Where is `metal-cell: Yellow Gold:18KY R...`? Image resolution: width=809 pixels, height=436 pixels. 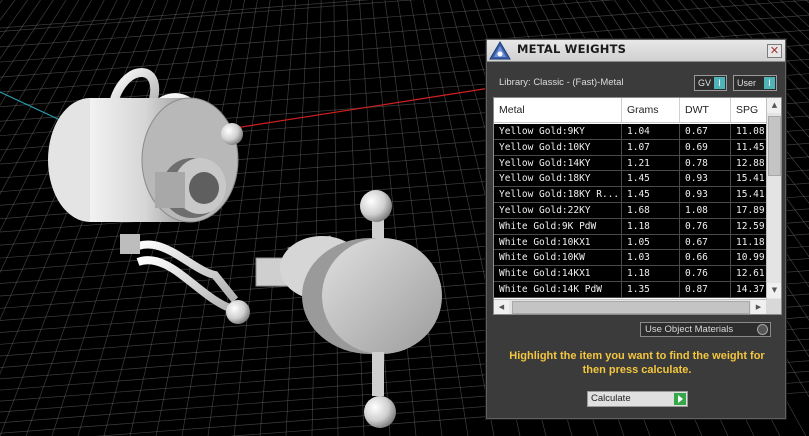
metal-cell: Yellow Gold:18KY R... is located at coordinates (558, 195).